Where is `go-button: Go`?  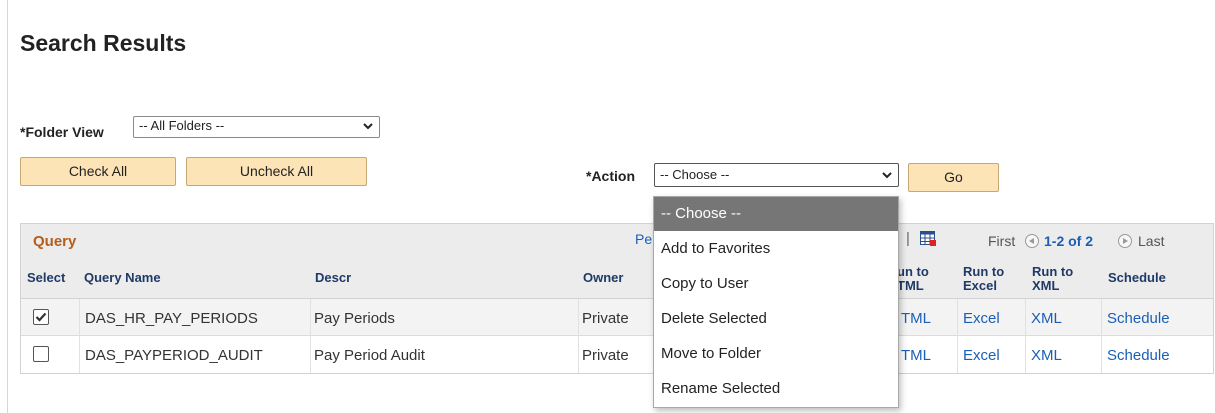 go-button: Go is located at coordinates (953, 177).